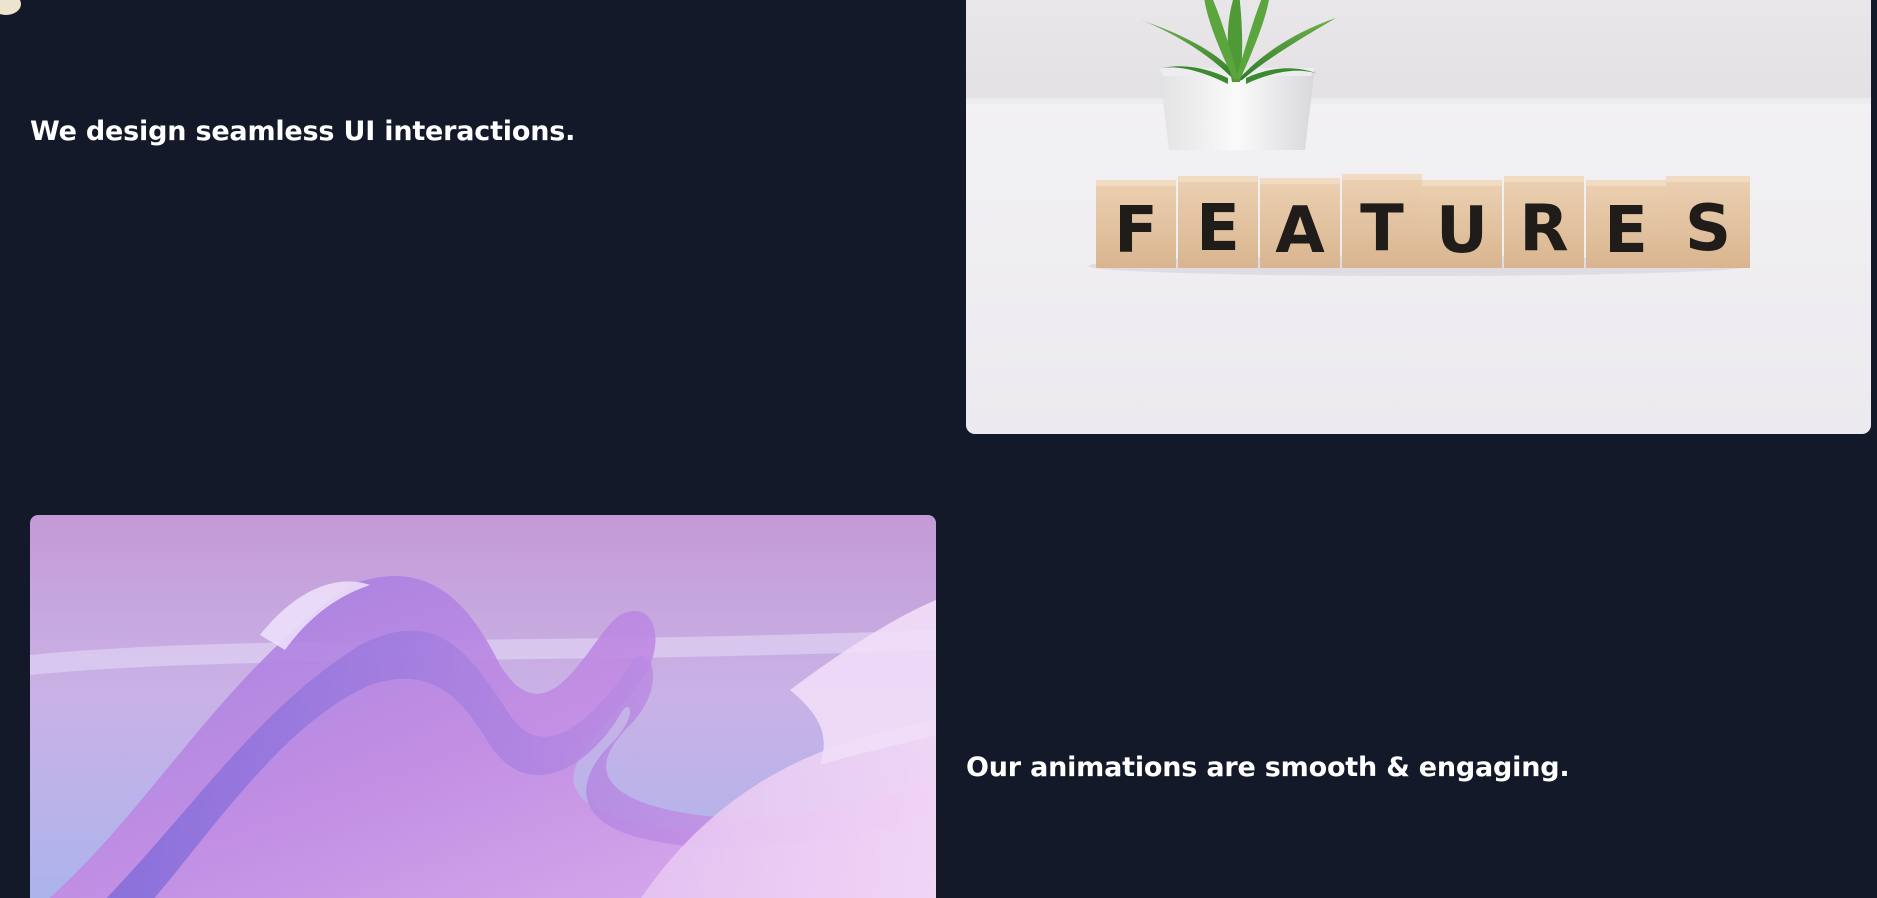  What do you see at coordinates (1268, 767) in the screenshot?
I see `section-2-headline: Our animations are smooth & engaging.` at bounding box center [1268, 767].